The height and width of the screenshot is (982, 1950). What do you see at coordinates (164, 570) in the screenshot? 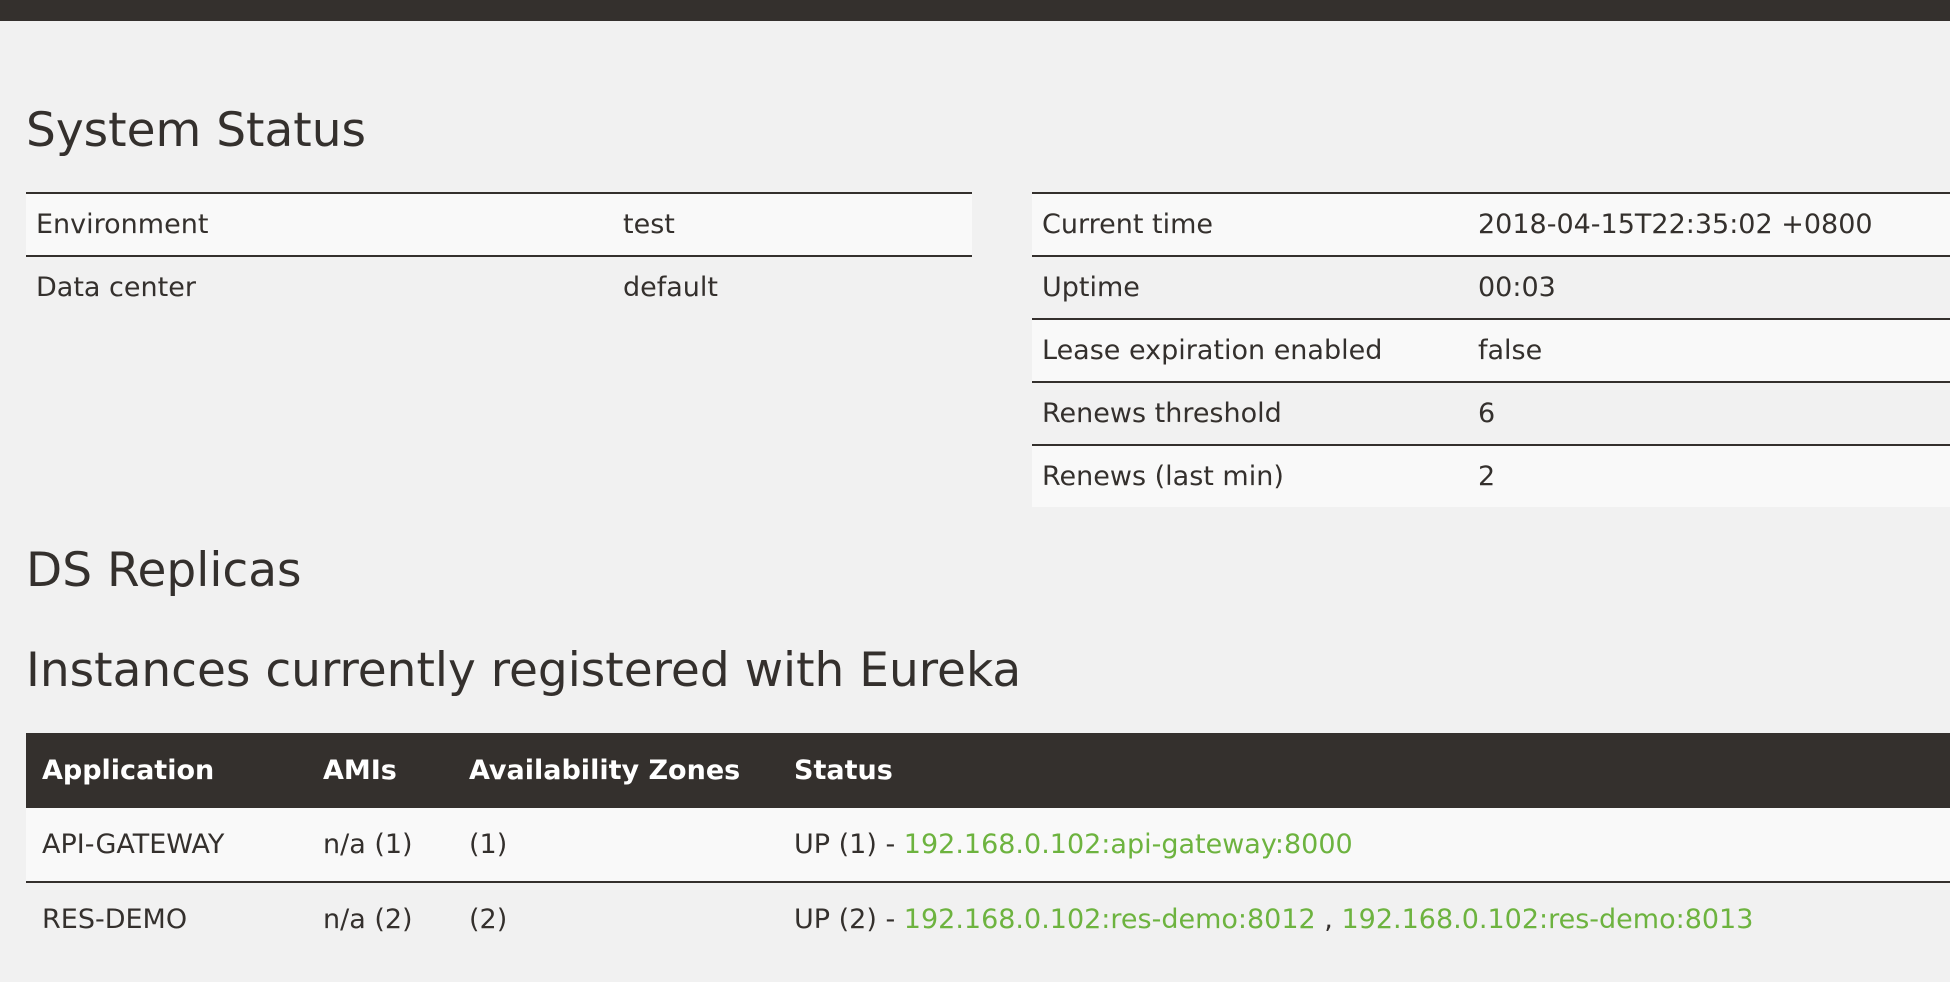
I see `ds-replicas-heading: DS Replicas` at bounding box center [164, 570].